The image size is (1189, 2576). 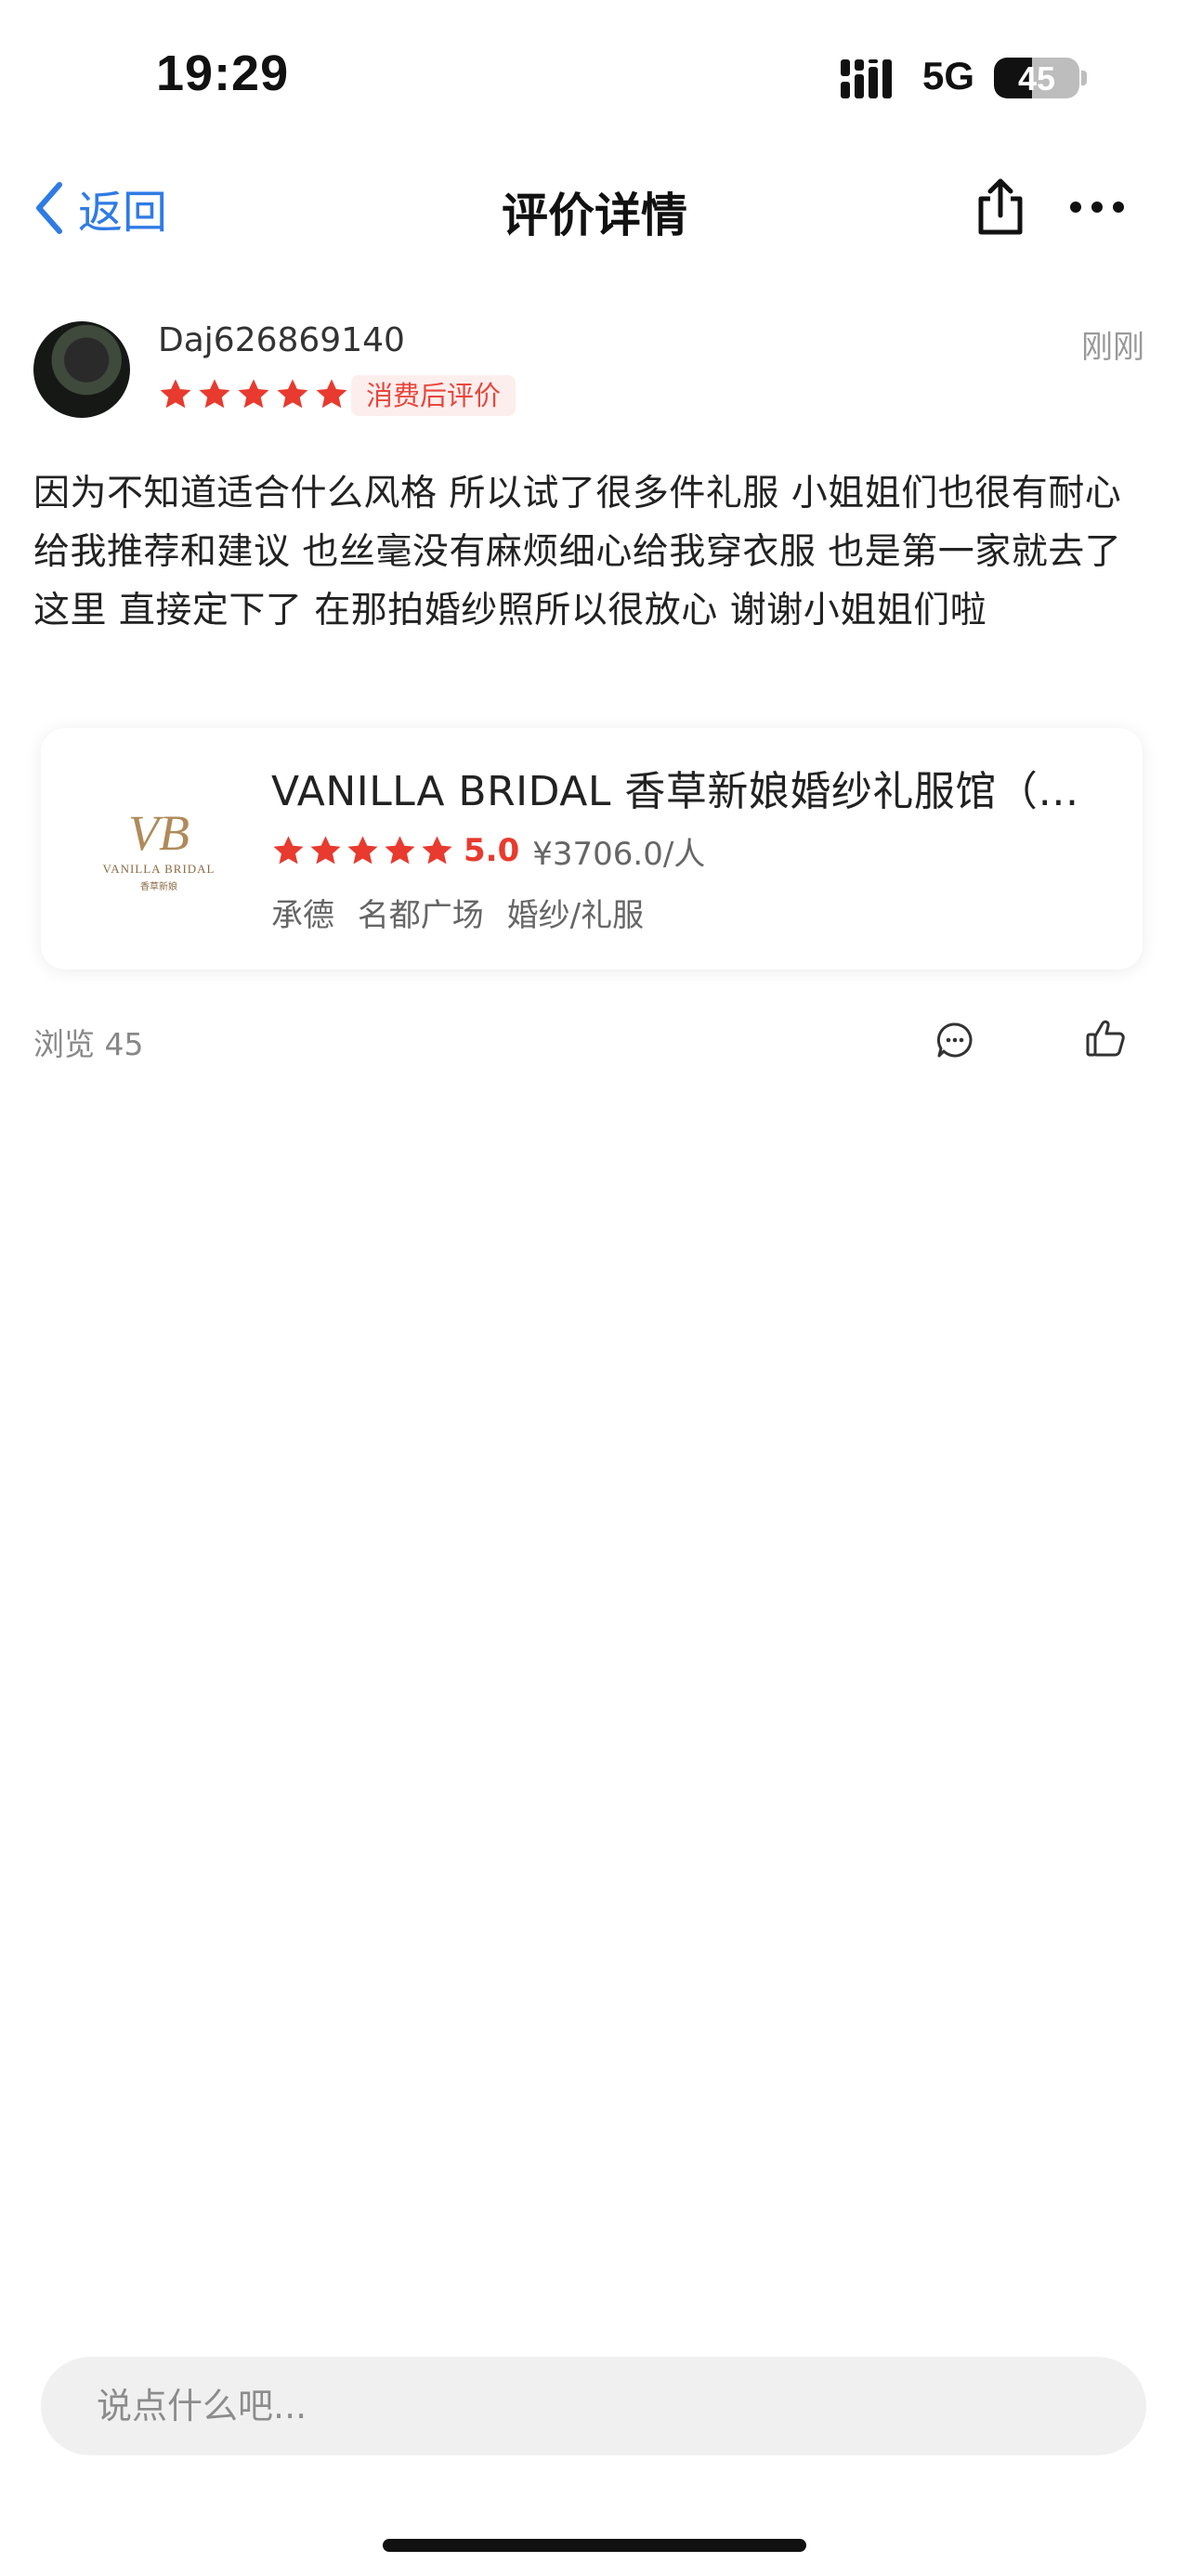 What do you see at coordinates (1113, 347) in the screenshot?
I see `review-time: 刚刚` at bounding box center [1113, 347].